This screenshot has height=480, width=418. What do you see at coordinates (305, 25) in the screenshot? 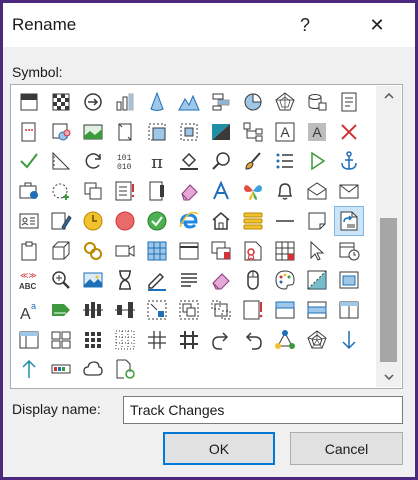
I see `help-button: ?` at bounding box center [305, 25].